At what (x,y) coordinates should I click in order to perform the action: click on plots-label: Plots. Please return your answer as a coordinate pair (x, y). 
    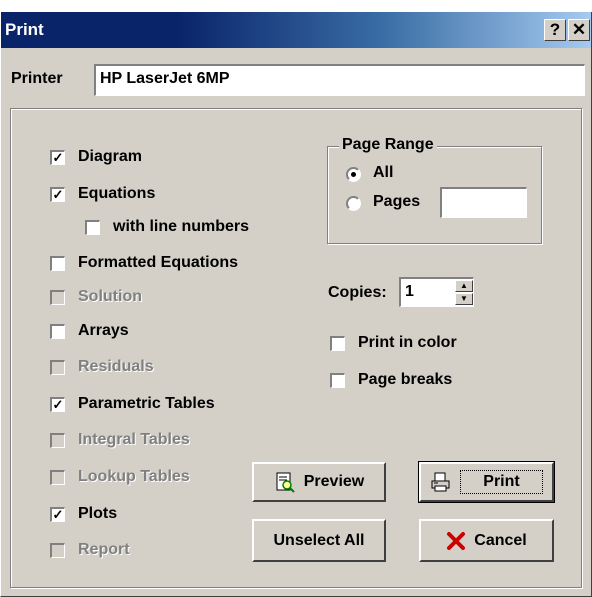
    Looking at the image, I should click on (98, 513).